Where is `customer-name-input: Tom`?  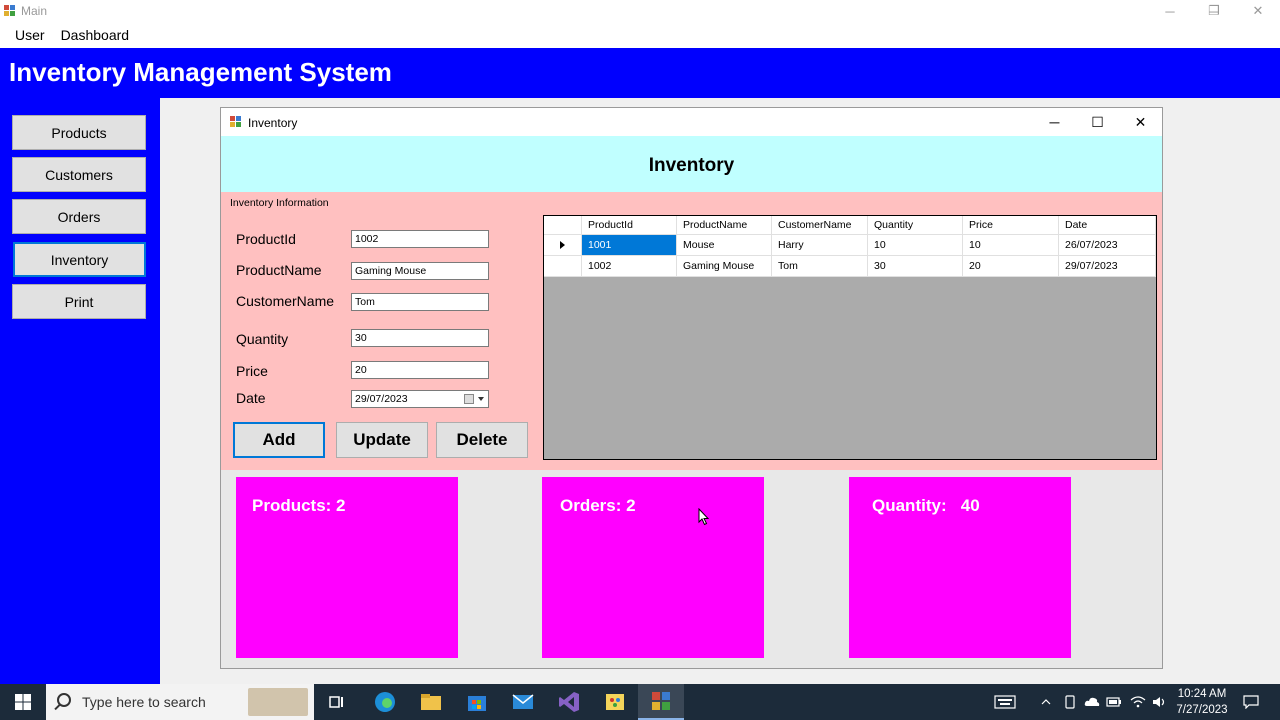 customer-name-input: Tom is located at coordinates (420, 302).